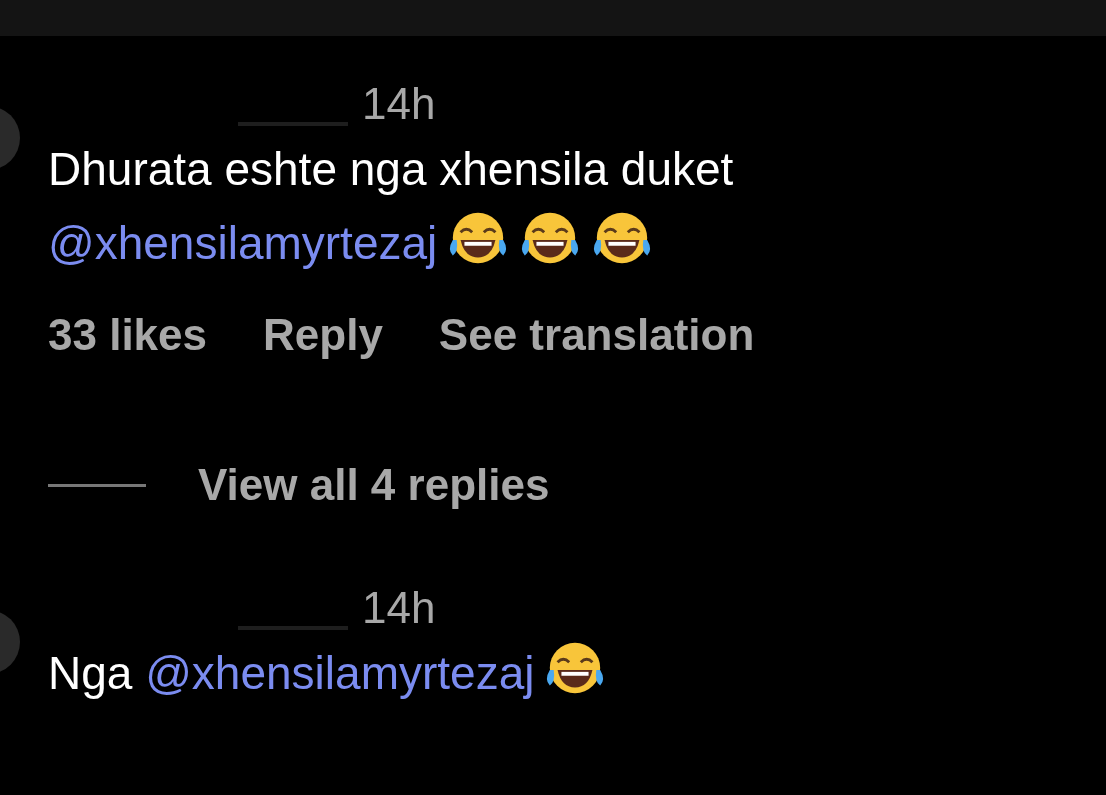  Describe the element at coordinates (128, 335) in the screenshot. I see `likes-count: 33 likes` at that location.